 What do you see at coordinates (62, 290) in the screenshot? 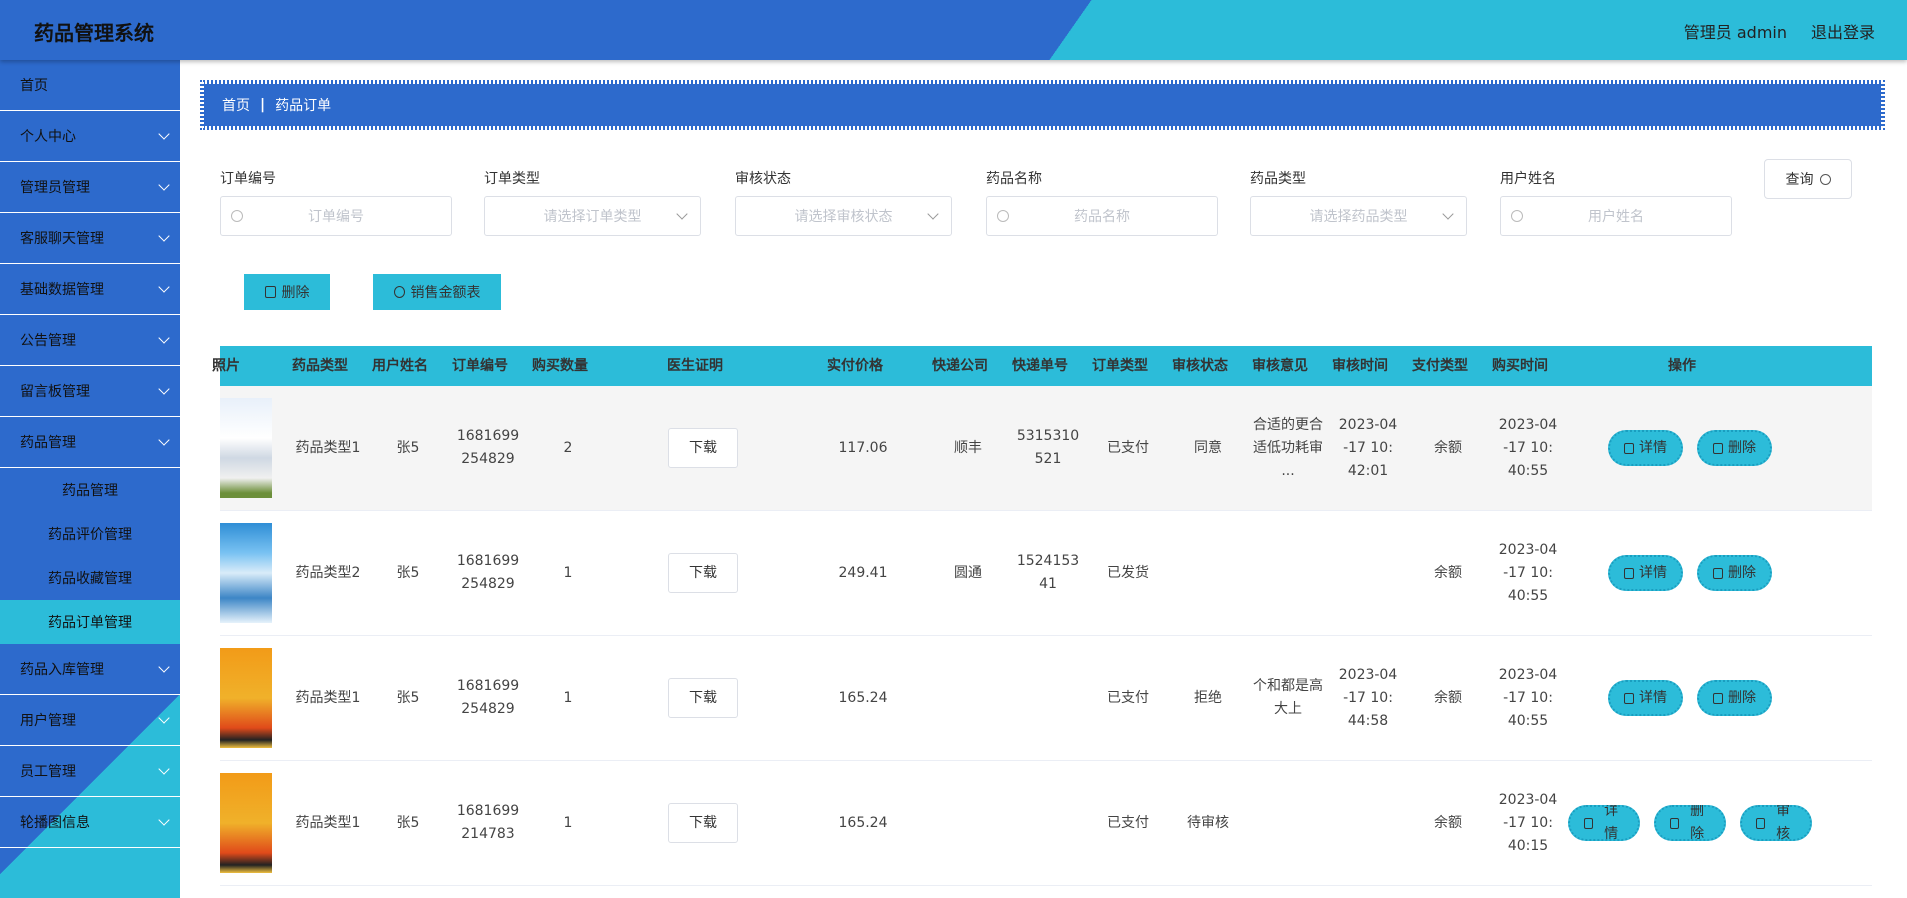
I see `sidebar-item-label: 基础数据管理` at bounding box center [62, 290].